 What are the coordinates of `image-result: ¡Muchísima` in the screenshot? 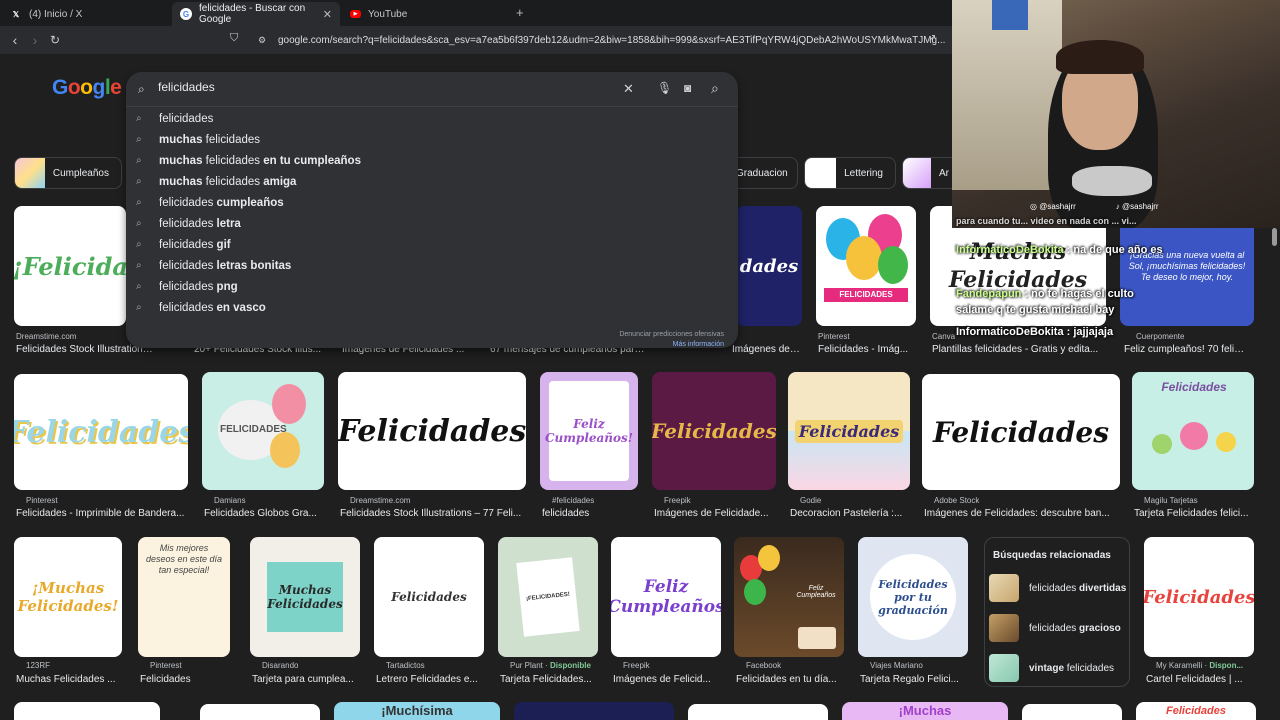 It's located at (417, 711).